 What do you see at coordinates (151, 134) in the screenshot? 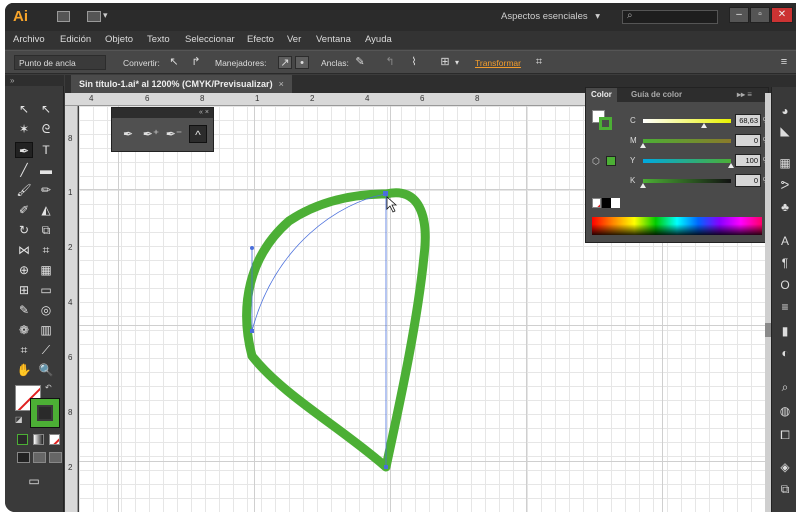
I see `add-anchor-icon: ✒⁺` at bounding box center [151, 134].